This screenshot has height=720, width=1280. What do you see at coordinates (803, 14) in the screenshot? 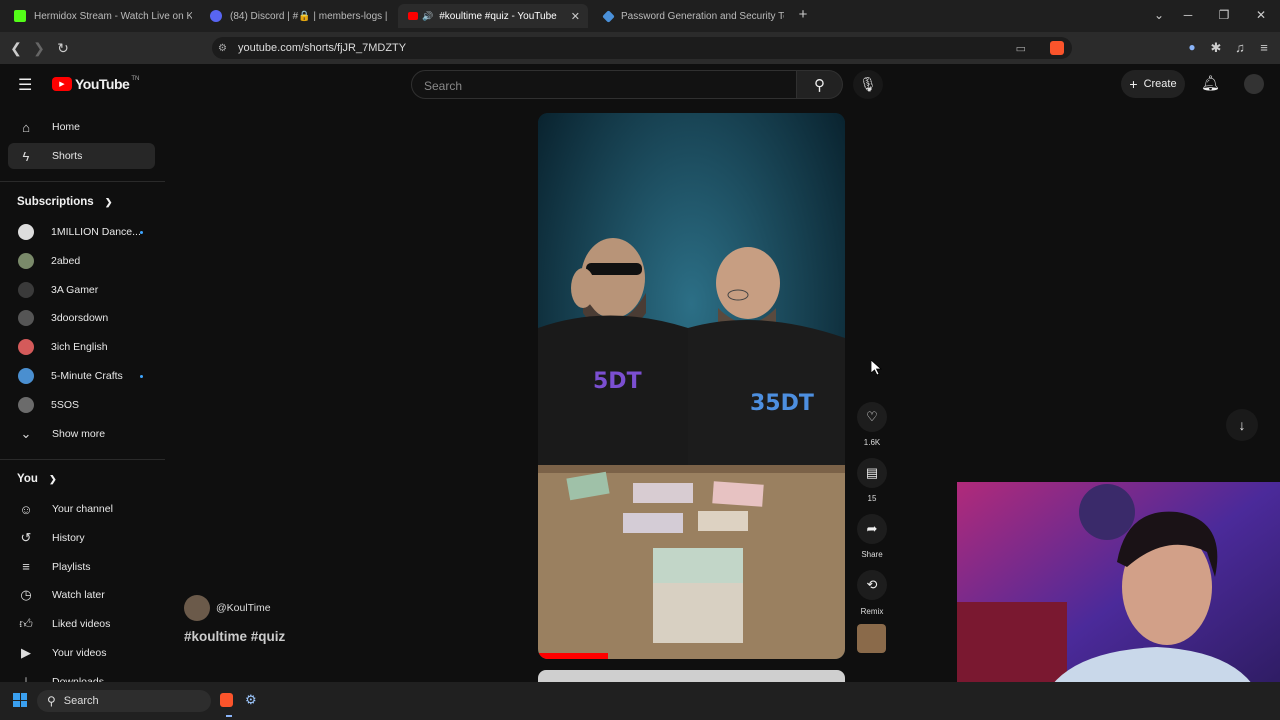
I see `new-tab-icon: +` at bounding box center [803, 14].